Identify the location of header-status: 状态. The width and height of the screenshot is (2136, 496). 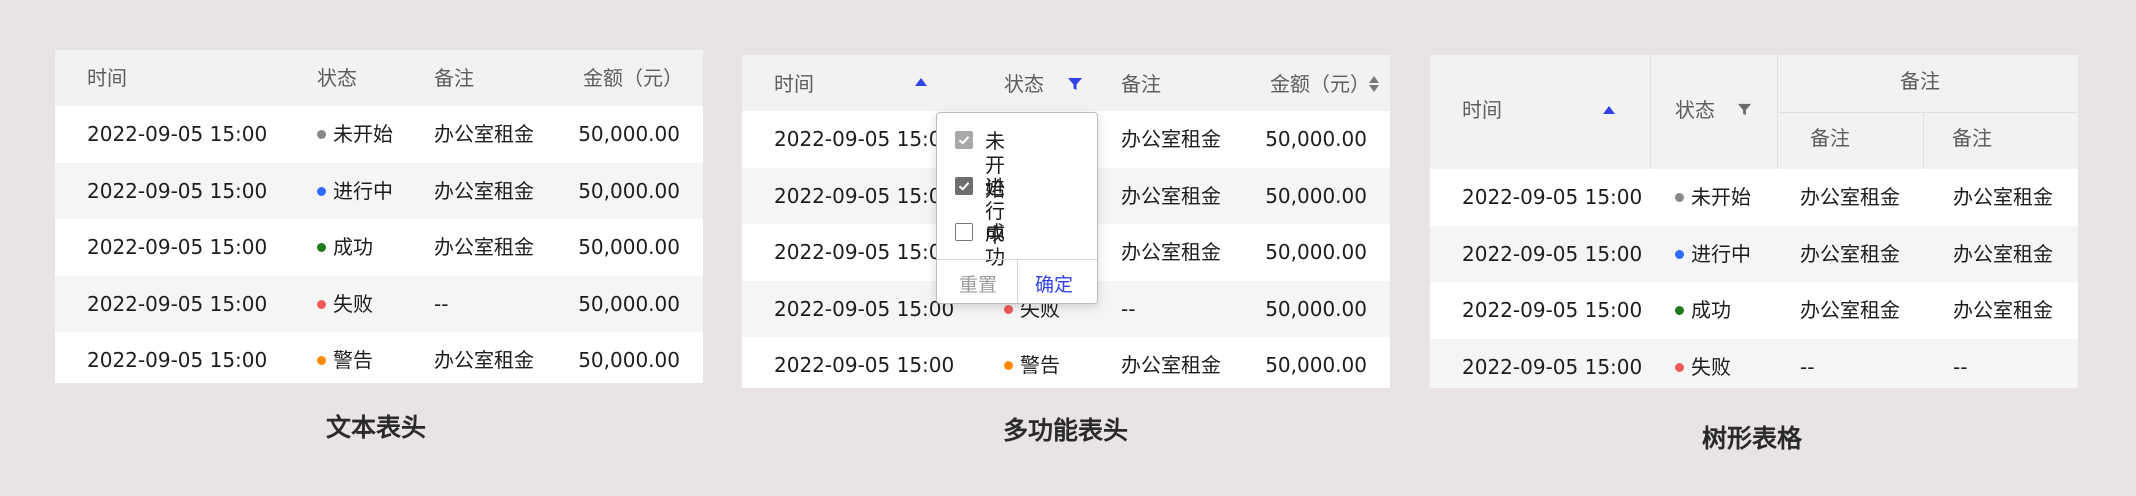
(337, 78).